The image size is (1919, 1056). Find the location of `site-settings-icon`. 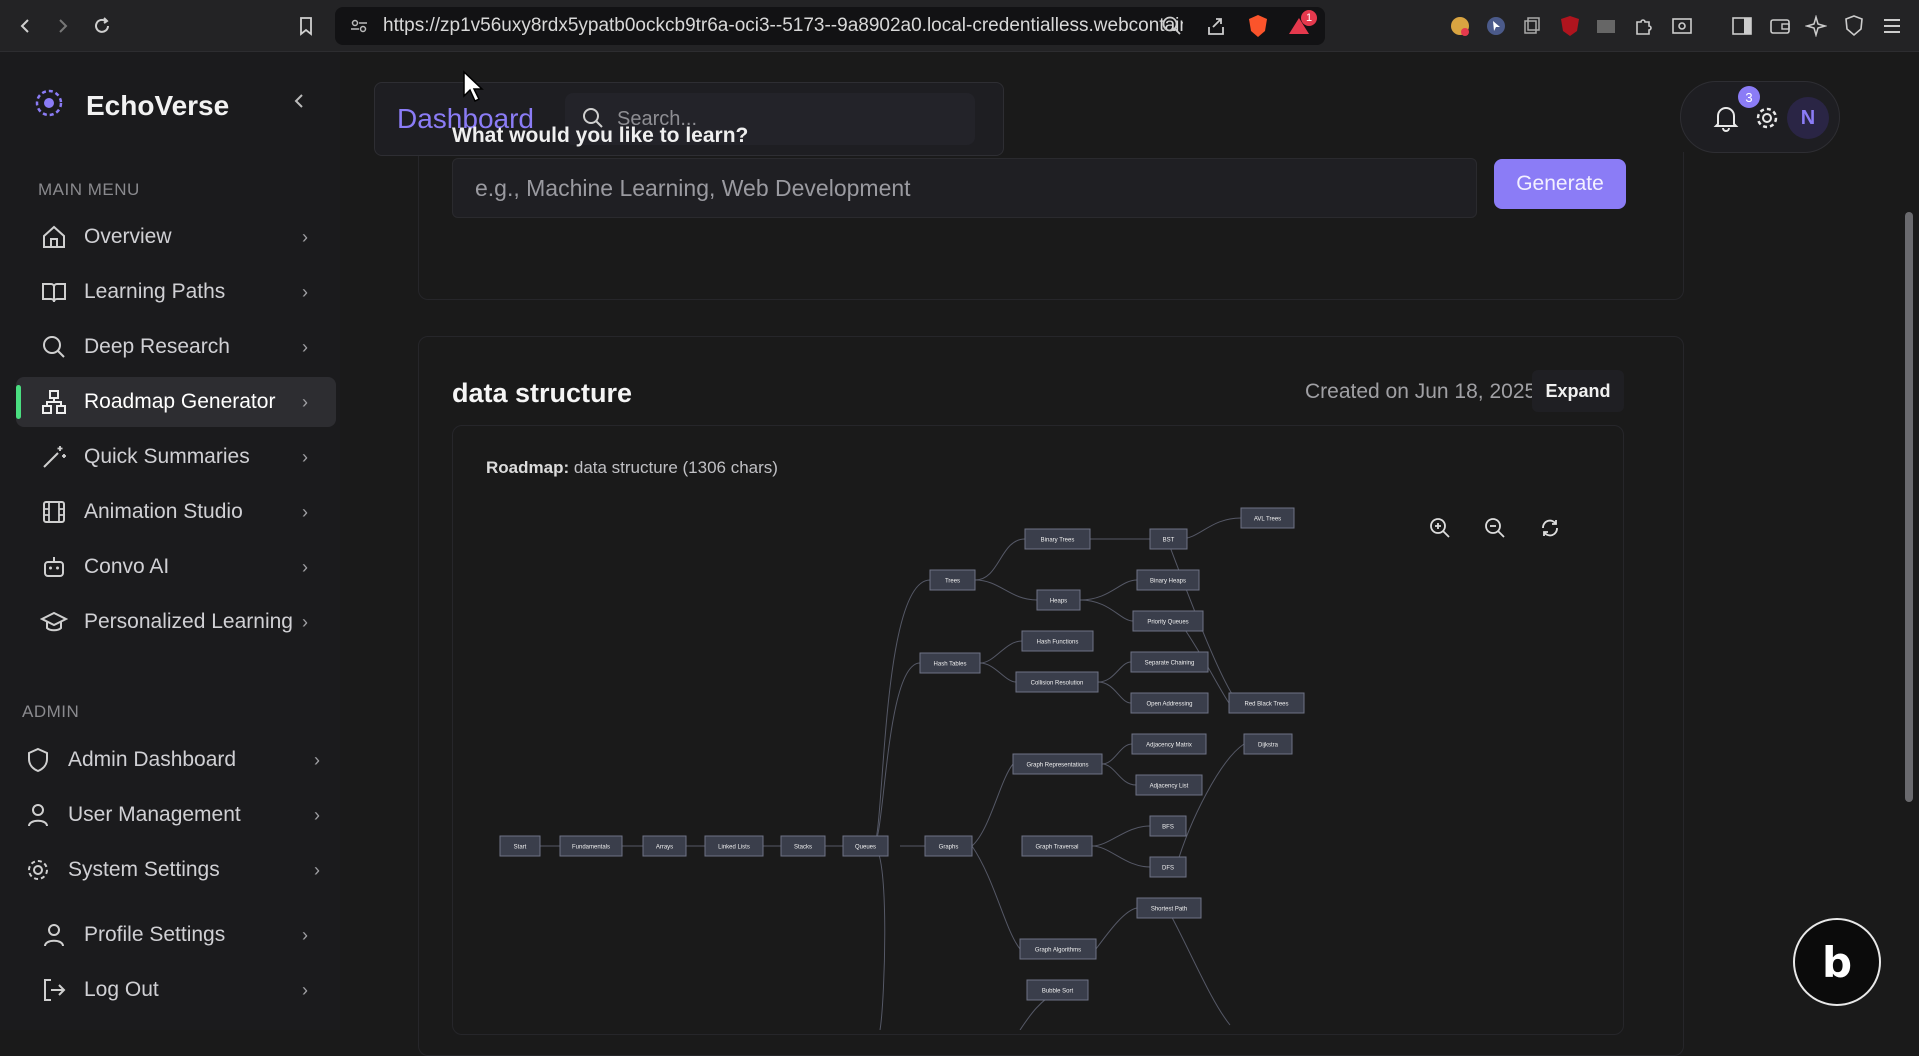

site-settings-icon is located at coordinates (359, 29).